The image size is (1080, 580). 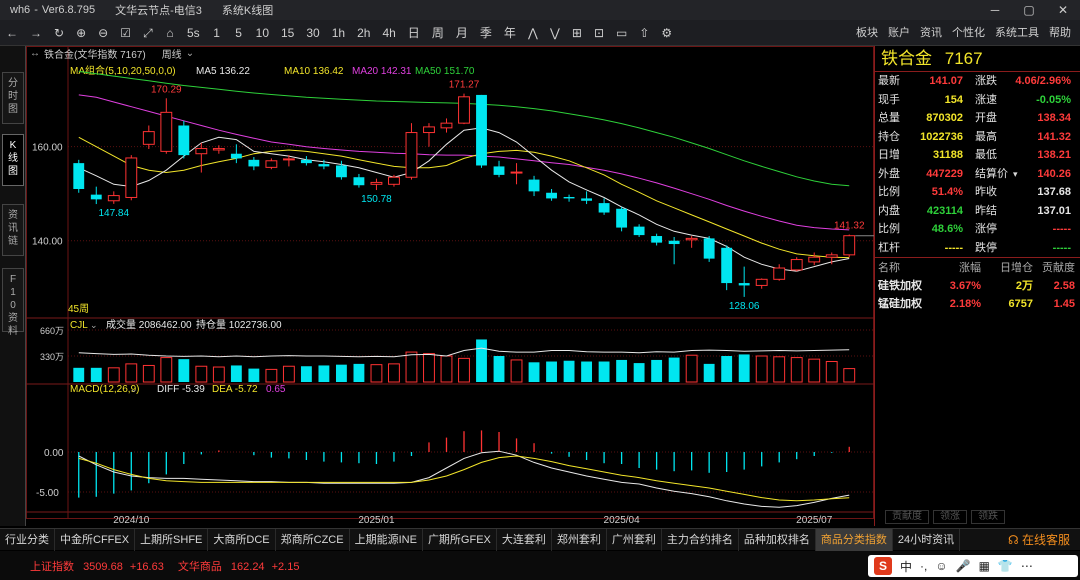 What do you see at coordinates (995, 10) in the screenshot?
I see `minimize-button: ─` at bounding box center [995, 10].